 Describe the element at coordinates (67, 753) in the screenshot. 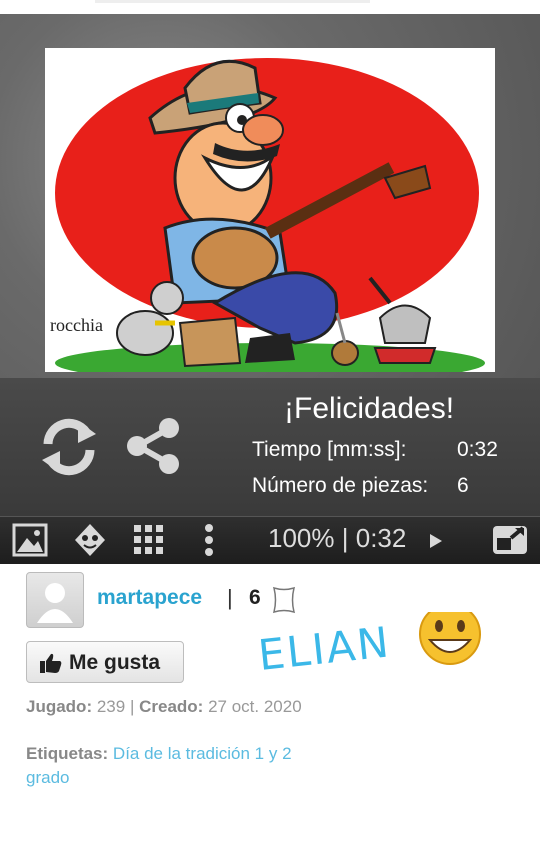

I see `tags-label: Etiquetas:` at that location.